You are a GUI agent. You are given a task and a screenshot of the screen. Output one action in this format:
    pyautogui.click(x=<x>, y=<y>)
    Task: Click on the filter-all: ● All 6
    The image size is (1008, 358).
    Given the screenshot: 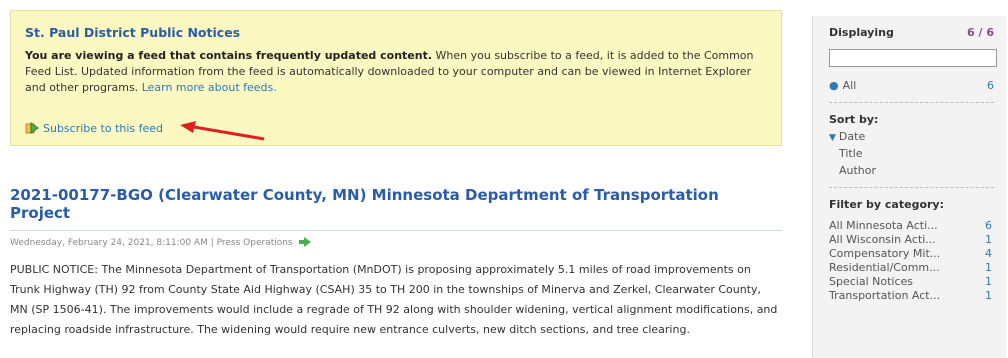 What is the action you would take?
    pyautogui.click(x=911, y=85)
    